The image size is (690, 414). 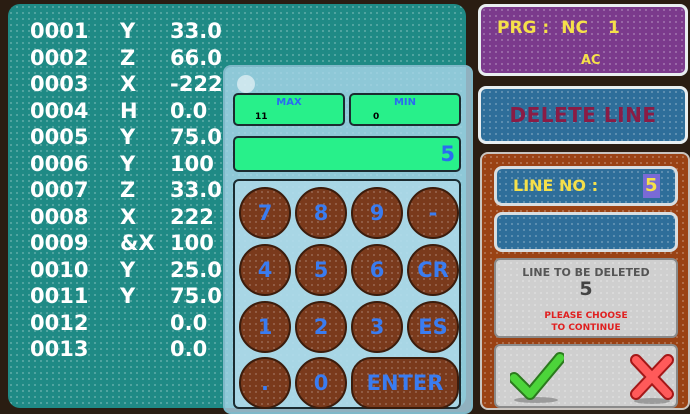 I want to click on confirm-value: 5, so click(x=586, y=289).